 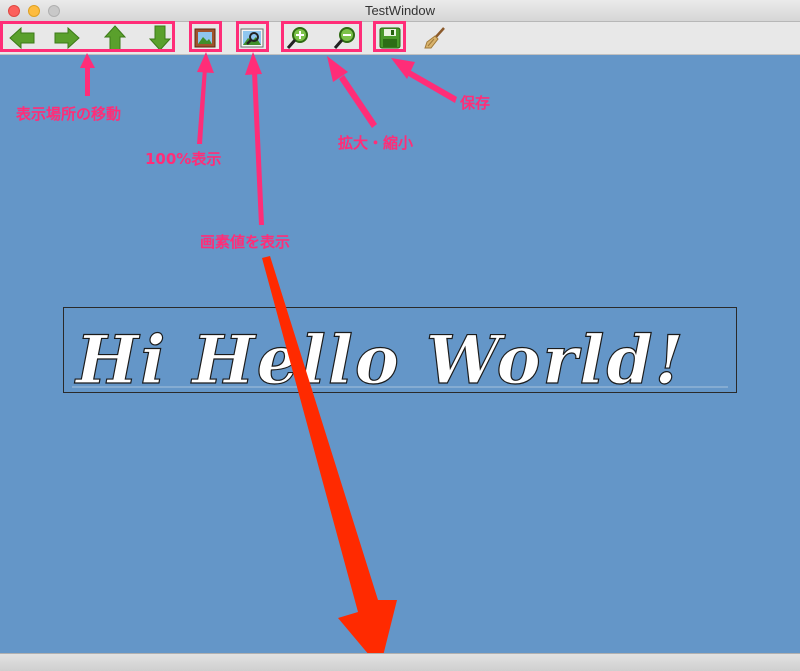 I want to click on move-right-button, so click(x=67, y=38).